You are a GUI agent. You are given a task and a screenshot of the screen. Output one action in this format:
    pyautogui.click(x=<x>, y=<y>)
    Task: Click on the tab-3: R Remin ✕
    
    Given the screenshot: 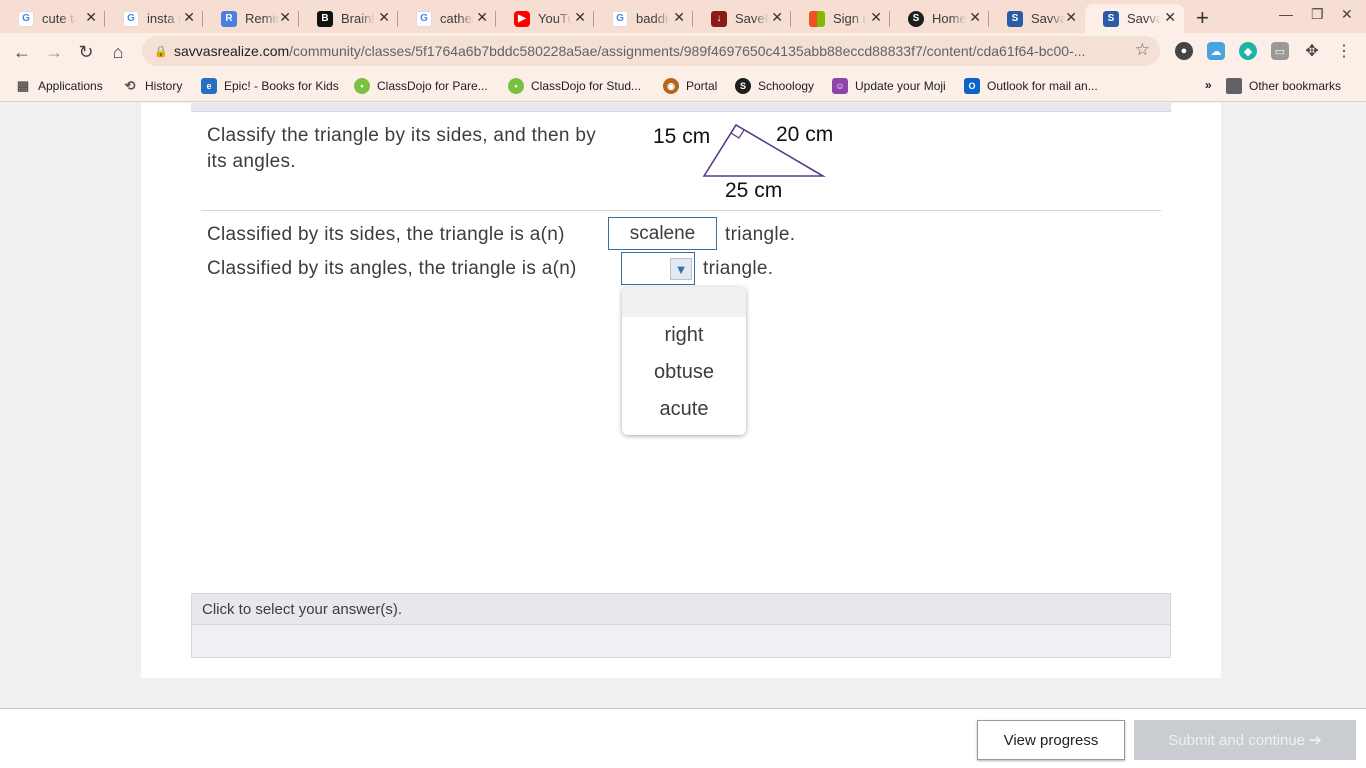 What is the action you would take?
    pyautogui.click(x=251, y=18)
    